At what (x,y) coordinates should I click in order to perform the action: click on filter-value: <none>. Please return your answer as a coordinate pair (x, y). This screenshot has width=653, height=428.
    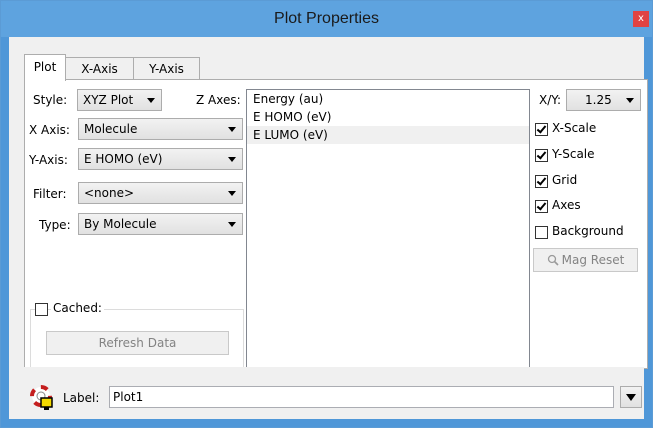
    Looking at the image, I should click on (109, 193).